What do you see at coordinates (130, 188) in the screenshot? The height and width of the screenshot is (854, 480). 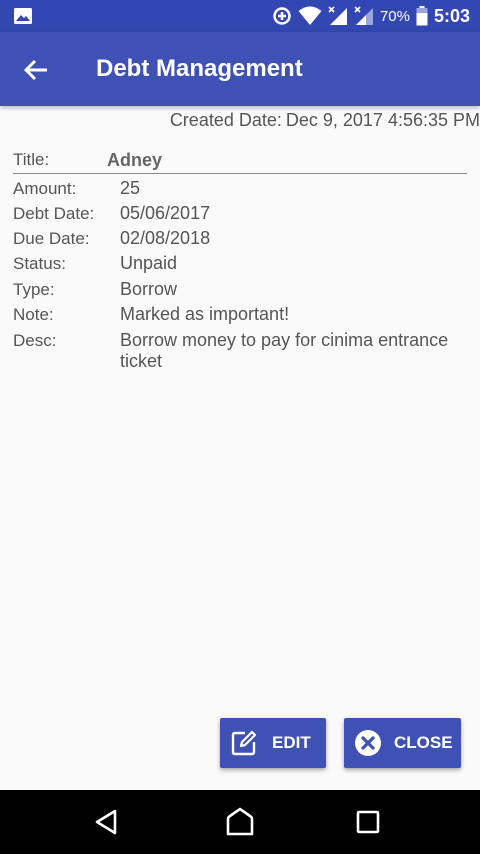 I see `detail-value: 25` at bounding box center [130, 188].